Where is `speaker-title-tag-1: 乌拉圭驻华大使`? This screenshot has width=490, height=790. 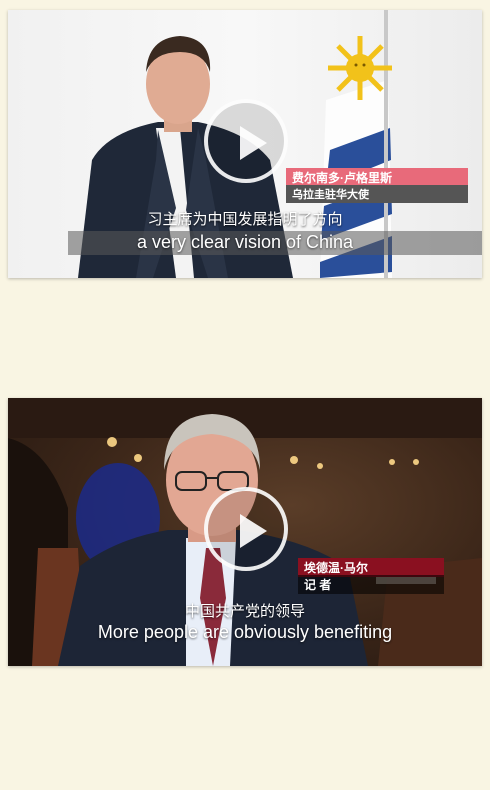
speaker-title-tag-1: 乌拉圭驻华大使 is located at coordinates (377, 194).